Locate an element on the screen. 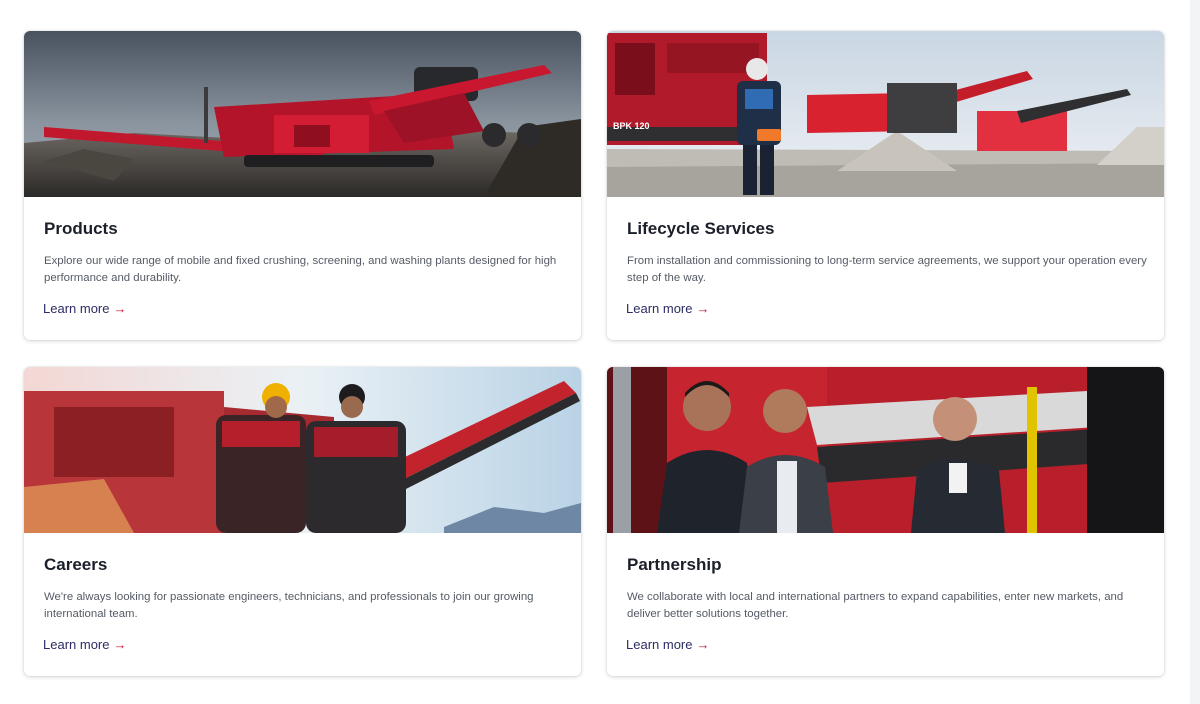 This screenshot has height=704, width=1200. service-technician-site-photo: BPK 120 is located at coordinates (885, 114).